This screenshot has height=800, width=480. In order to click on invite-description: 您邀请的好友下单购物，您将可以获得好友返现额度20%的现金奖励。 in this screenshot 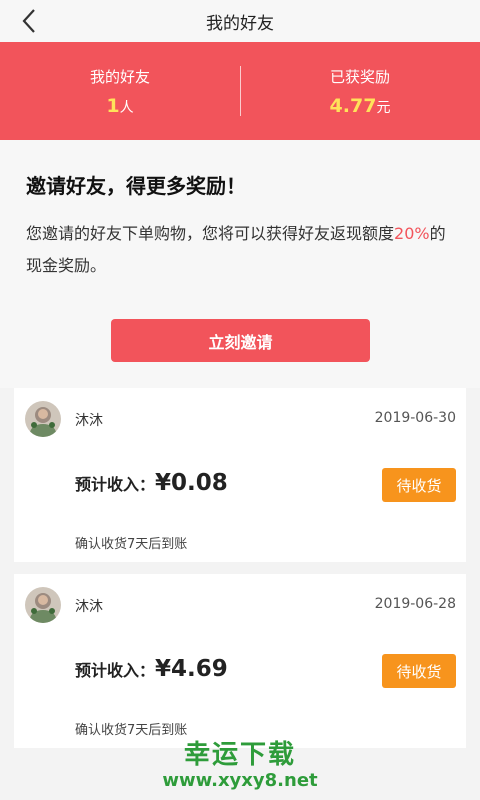, I will do `click(241, 250)`.